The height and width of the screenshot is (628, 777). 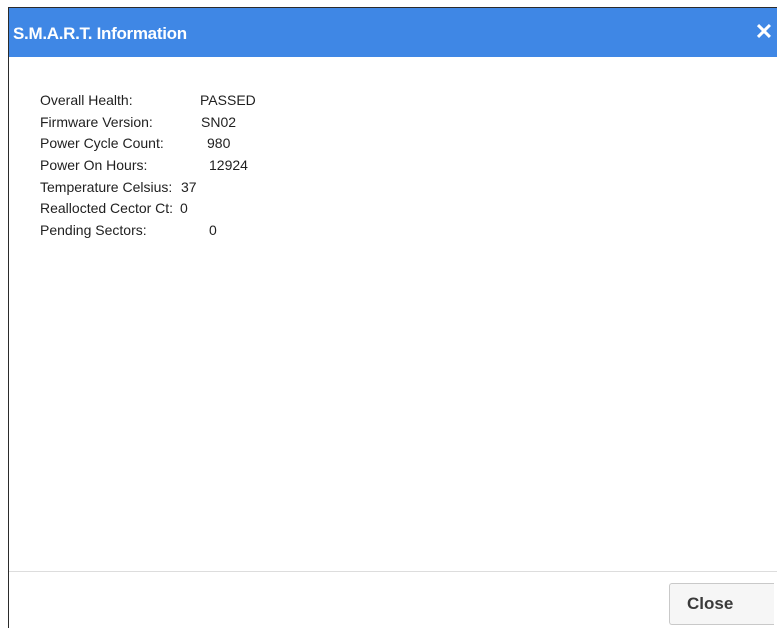 I want to click on close-icon: ✕, so click(x=764, y=32).